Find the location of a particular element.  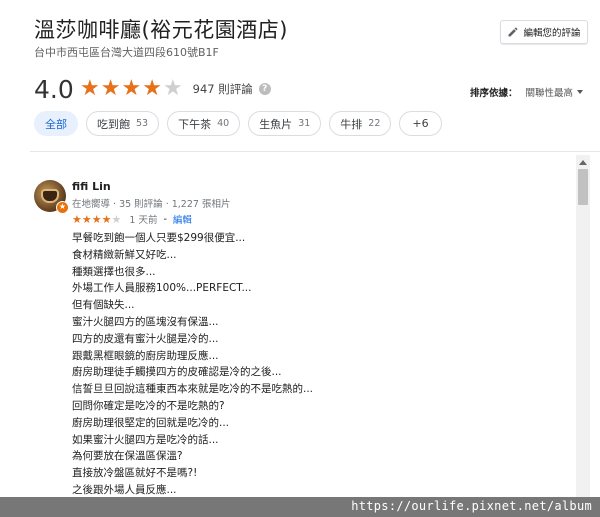

chip-label: 下午茶 is located at coordinates (195, 124).